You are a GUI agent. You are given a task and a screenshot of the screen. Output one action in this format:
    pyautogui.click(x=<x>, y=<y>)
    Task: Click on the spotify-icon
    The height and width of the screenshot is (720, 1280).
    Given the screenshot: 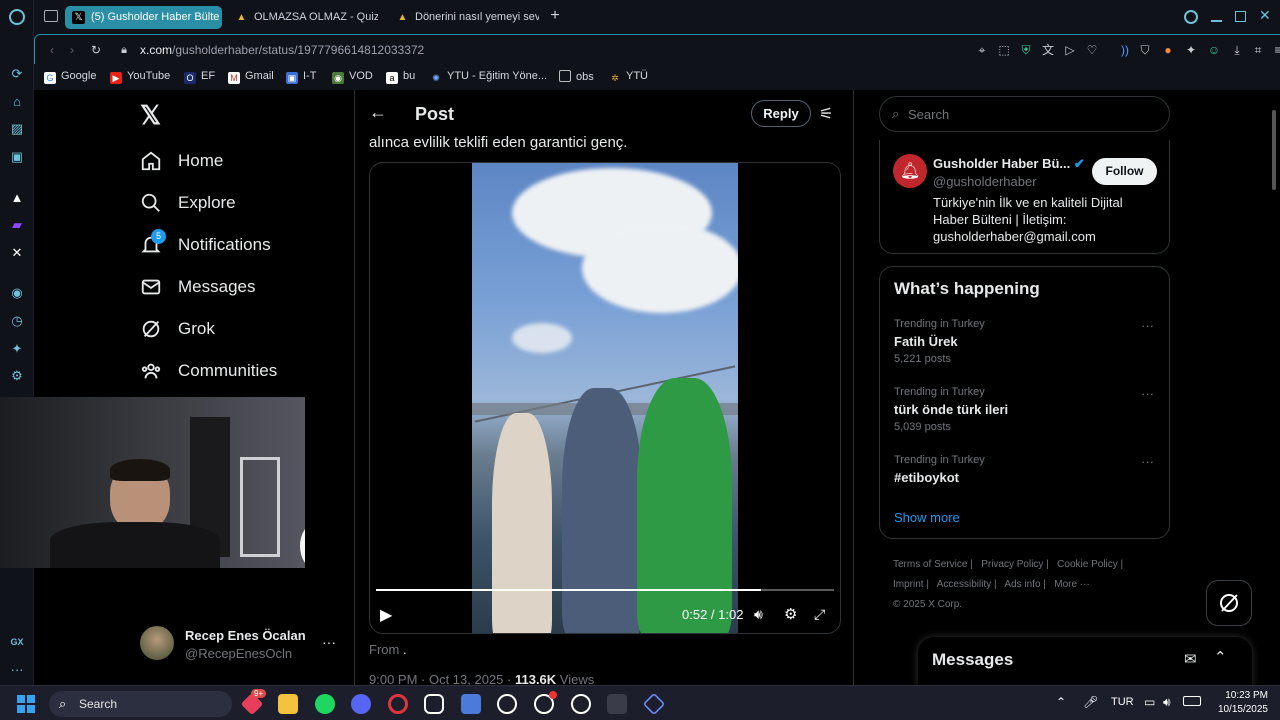 What is the action you would take?
    pyautogui.click(x=325, y=704)
    